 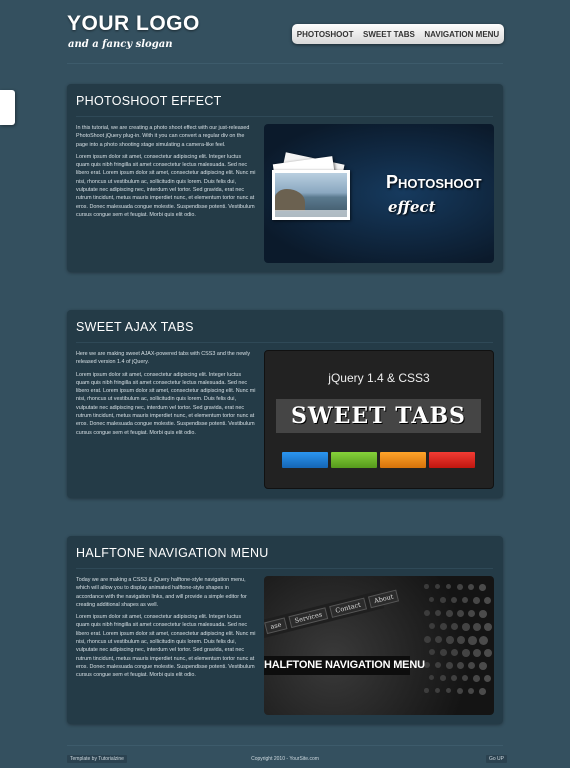 What do you see at coordinates (497, 759) in the screenshot?
I see `go-up-link: Go UP` at bounding box center [497, 759].